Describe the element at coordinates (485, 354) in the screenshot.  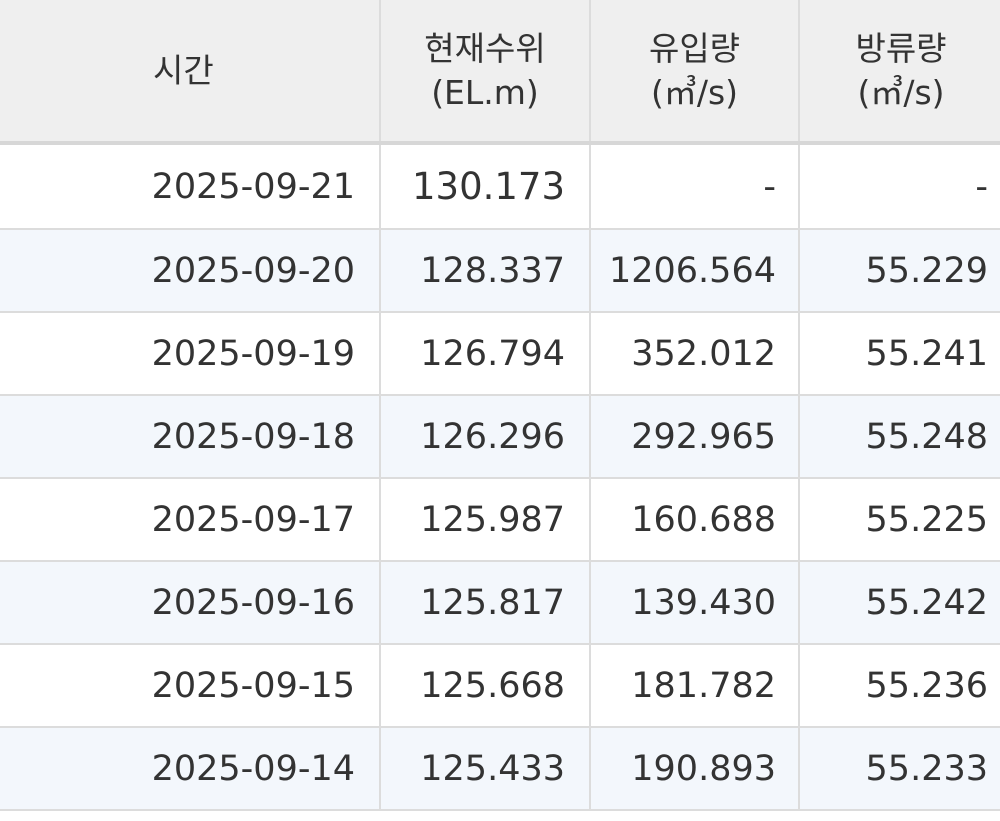
I see `cell-water-level: 126.794` at that location.